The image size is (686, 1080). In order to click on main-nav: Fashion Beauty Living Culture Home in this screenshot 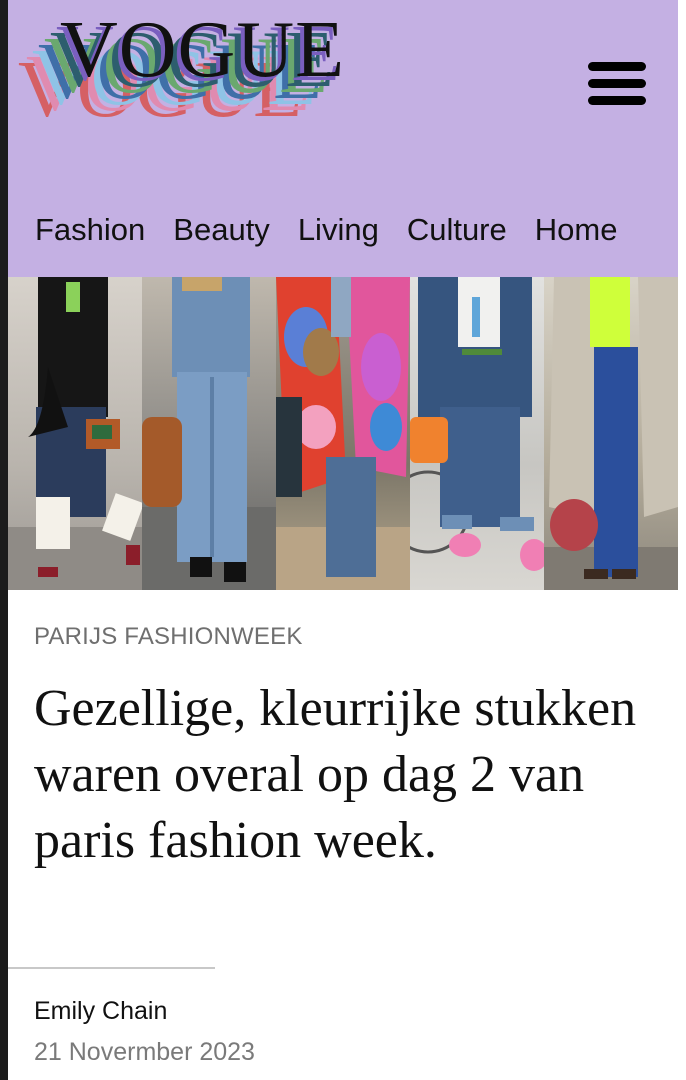, I will do `click(326, 230)`.